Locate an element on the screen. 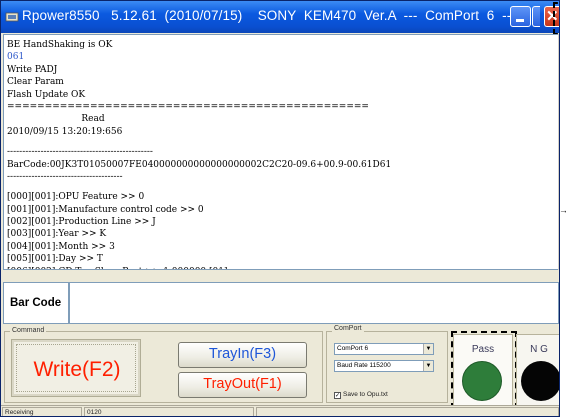  log-line: [001][001]:Manufacture control code >> 0 is located at coordinates (105, 209).